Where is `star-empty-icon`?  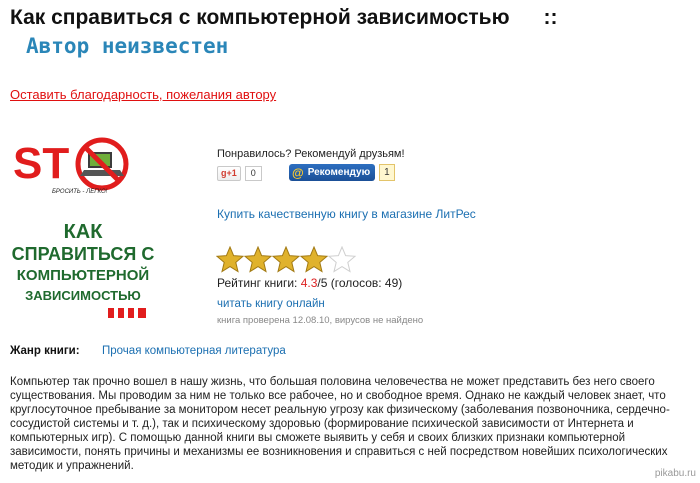 star-empty-icon is located at coordinates (342, 259).